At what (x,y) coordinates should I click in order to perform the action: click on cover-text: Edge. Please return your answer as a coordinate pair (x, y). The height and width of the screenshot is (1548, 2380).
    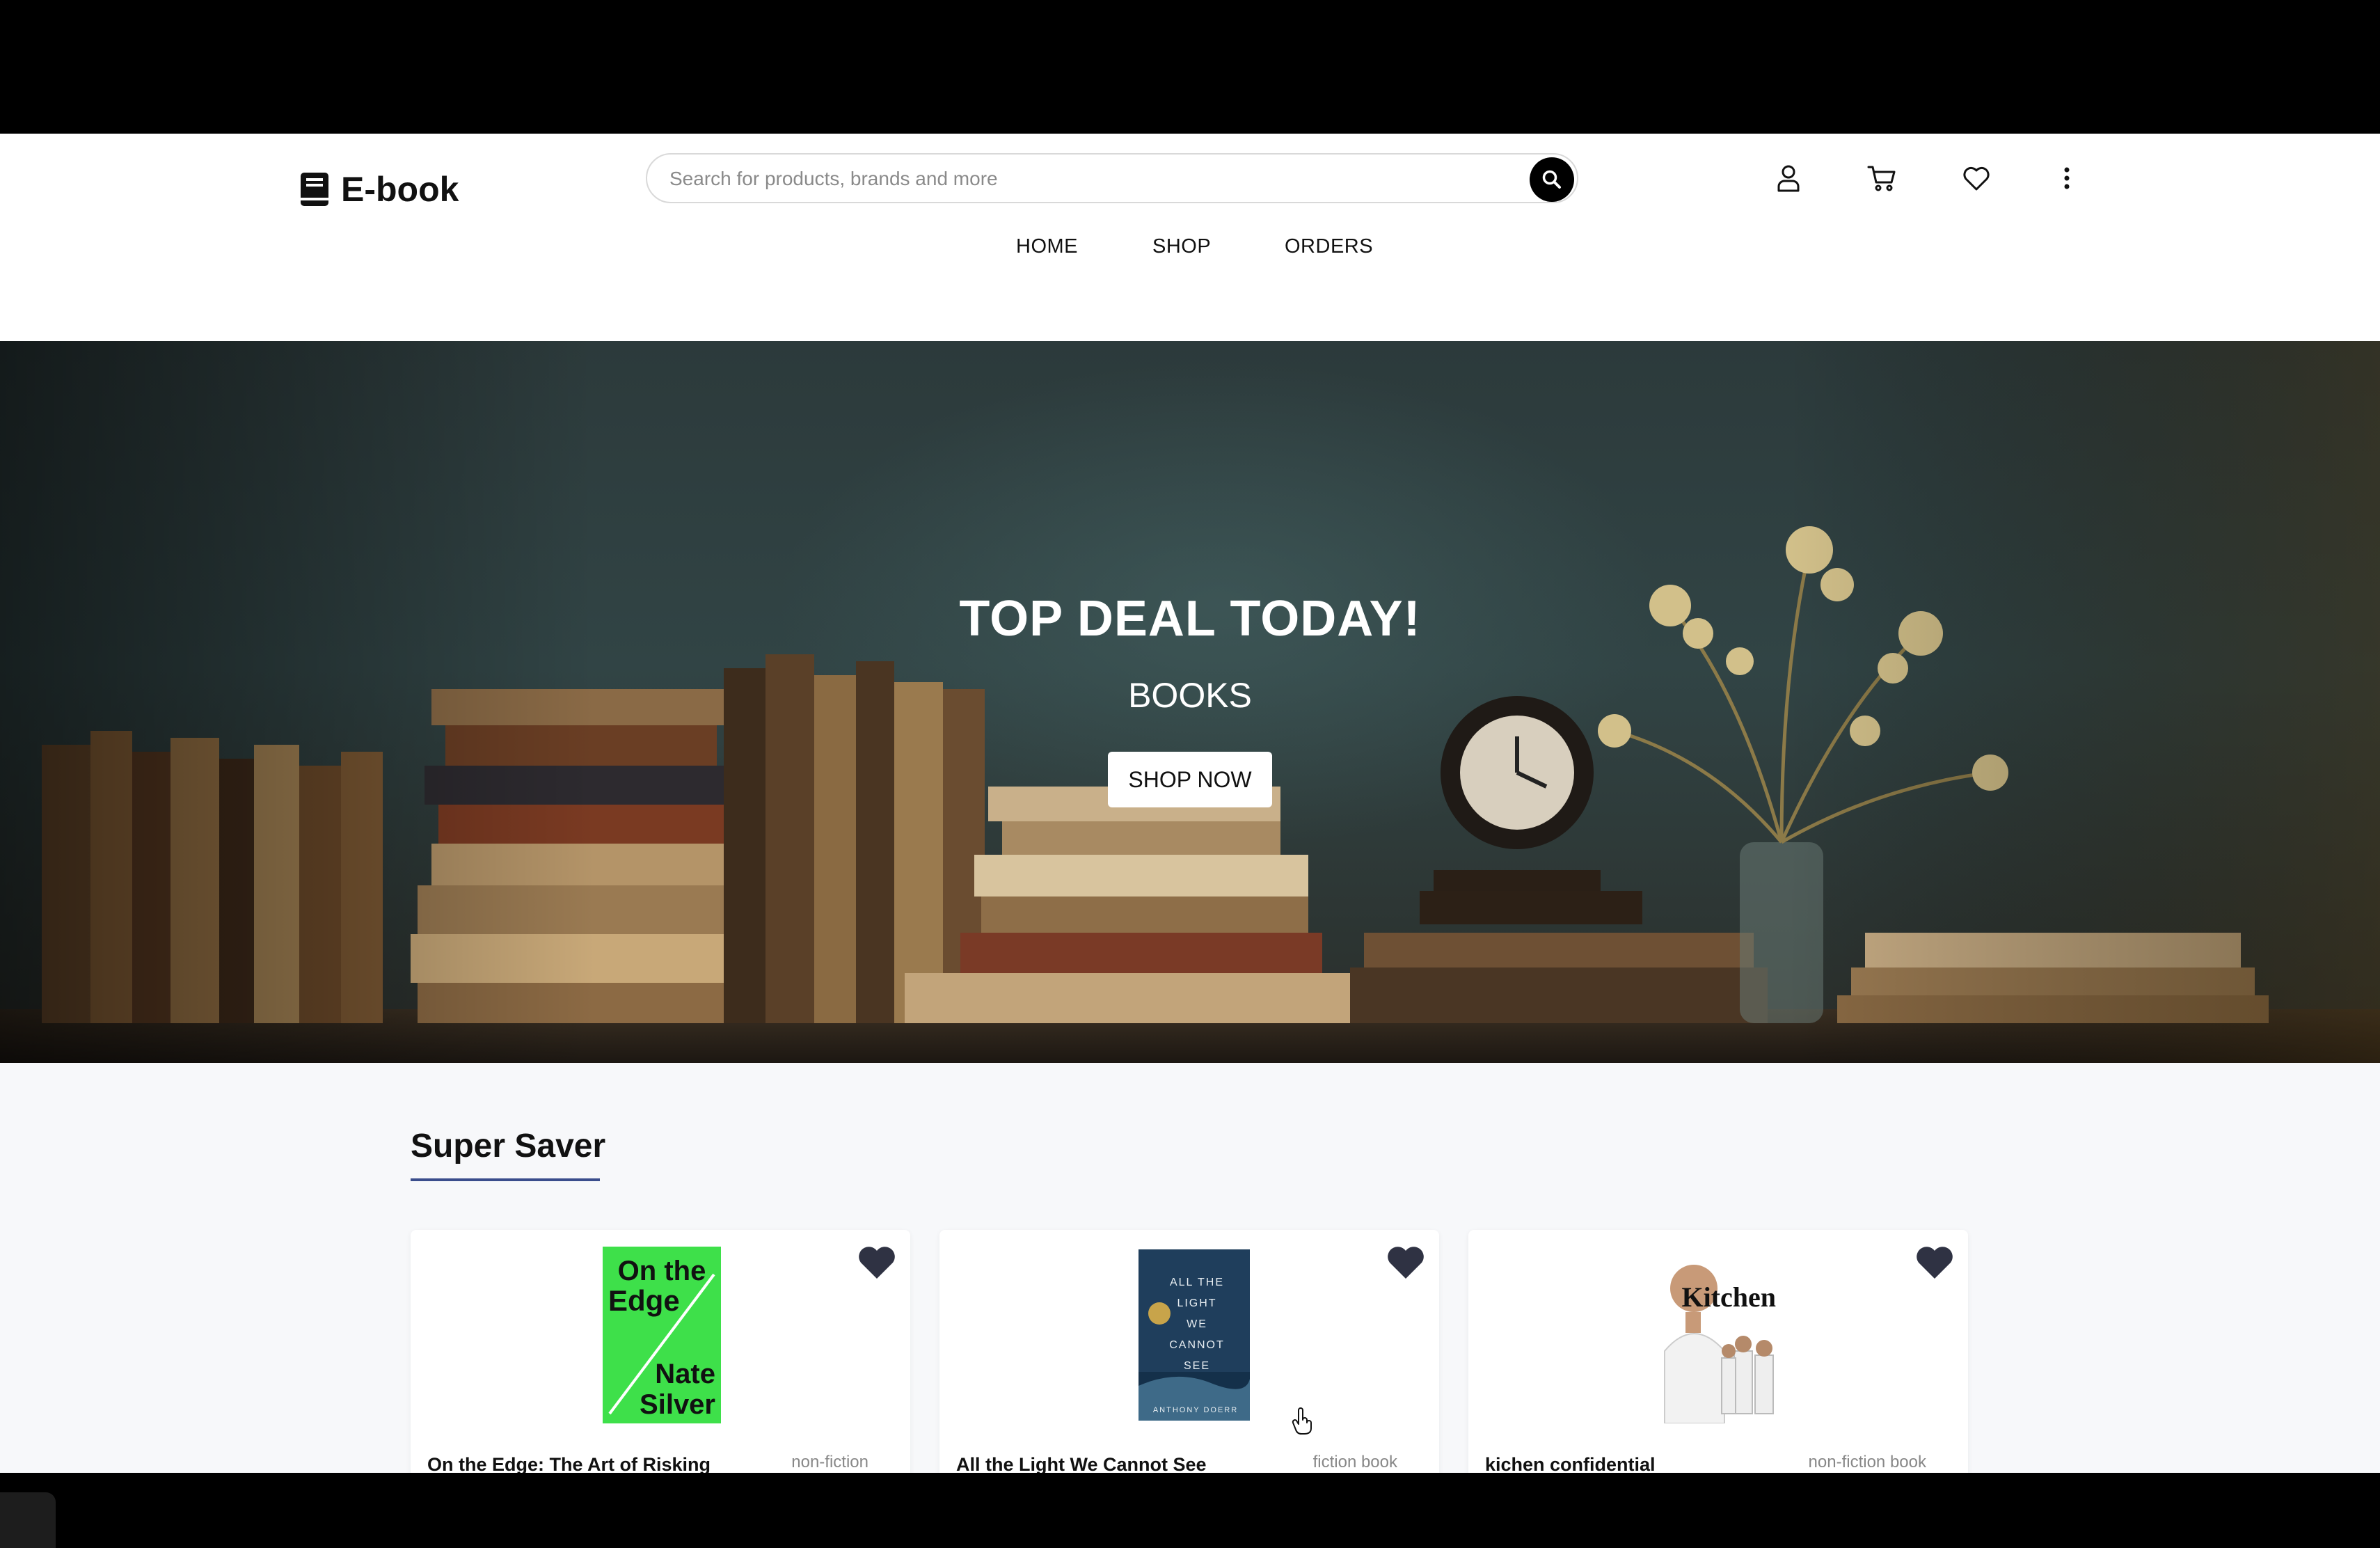
    Looking at the image, I should click on (644, 1300).